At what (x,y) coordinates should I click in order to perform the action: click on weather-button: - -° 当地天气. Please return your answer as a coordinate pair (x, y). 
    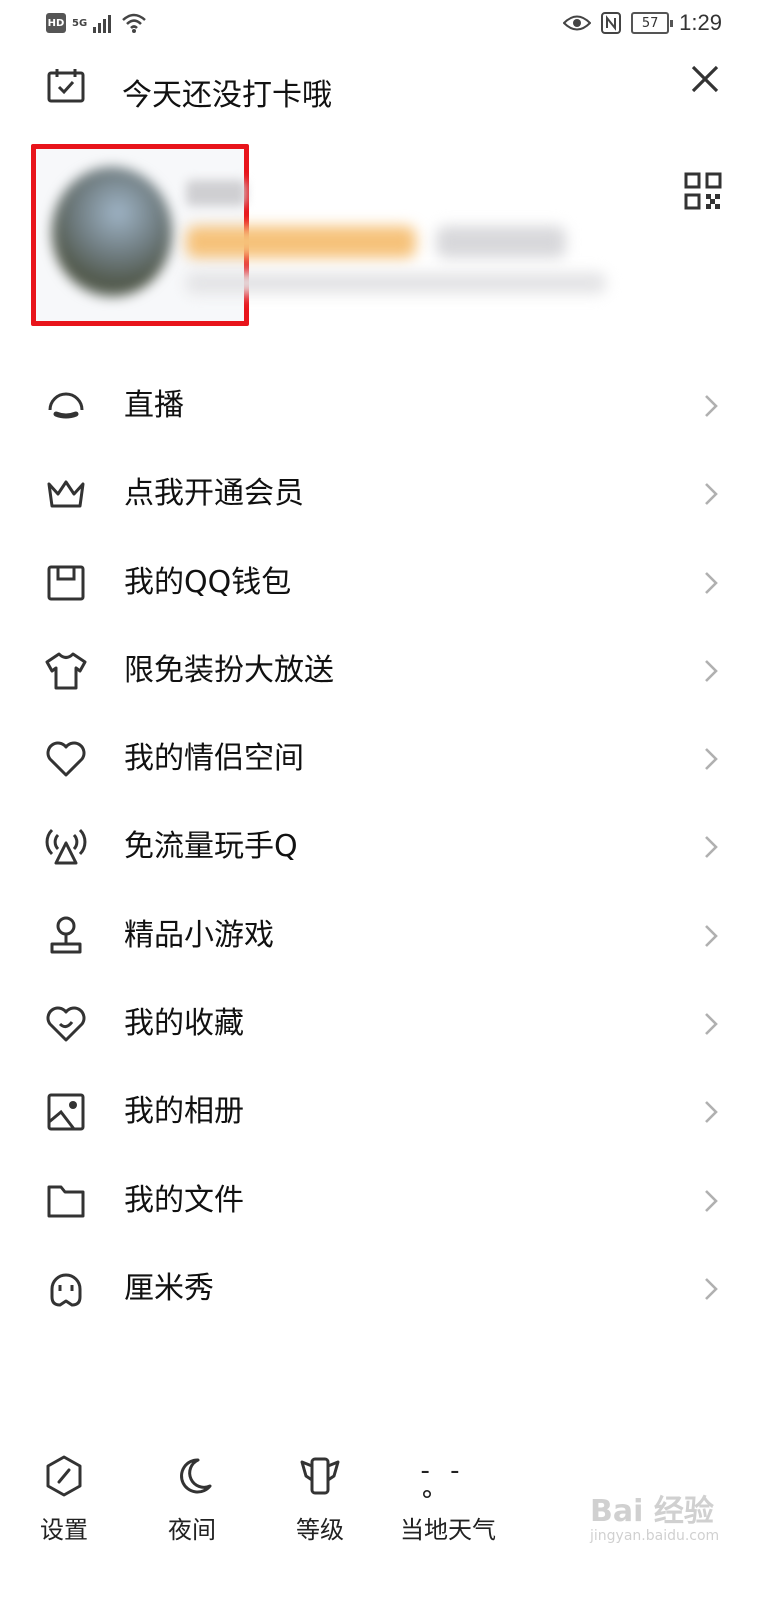
    Looking at the image, I should click on (448, 1500).